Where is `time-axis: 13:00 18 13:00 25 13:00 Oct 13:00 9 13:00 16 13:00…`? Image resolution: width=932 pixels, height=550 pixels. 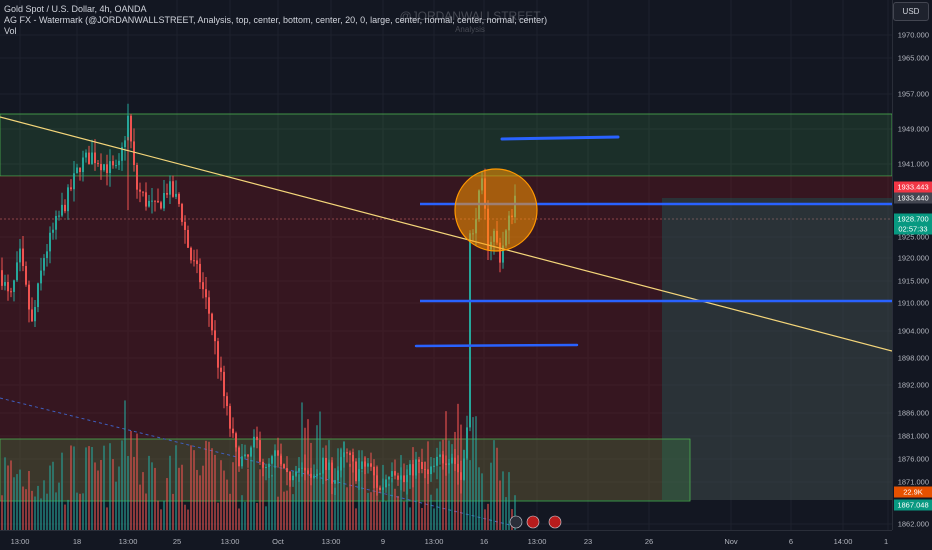 time-axis: 13:00 18 13:00 25 13:00 Oct 13:00 9 13:00 16 13:00… is located at coordinates (446, 540).